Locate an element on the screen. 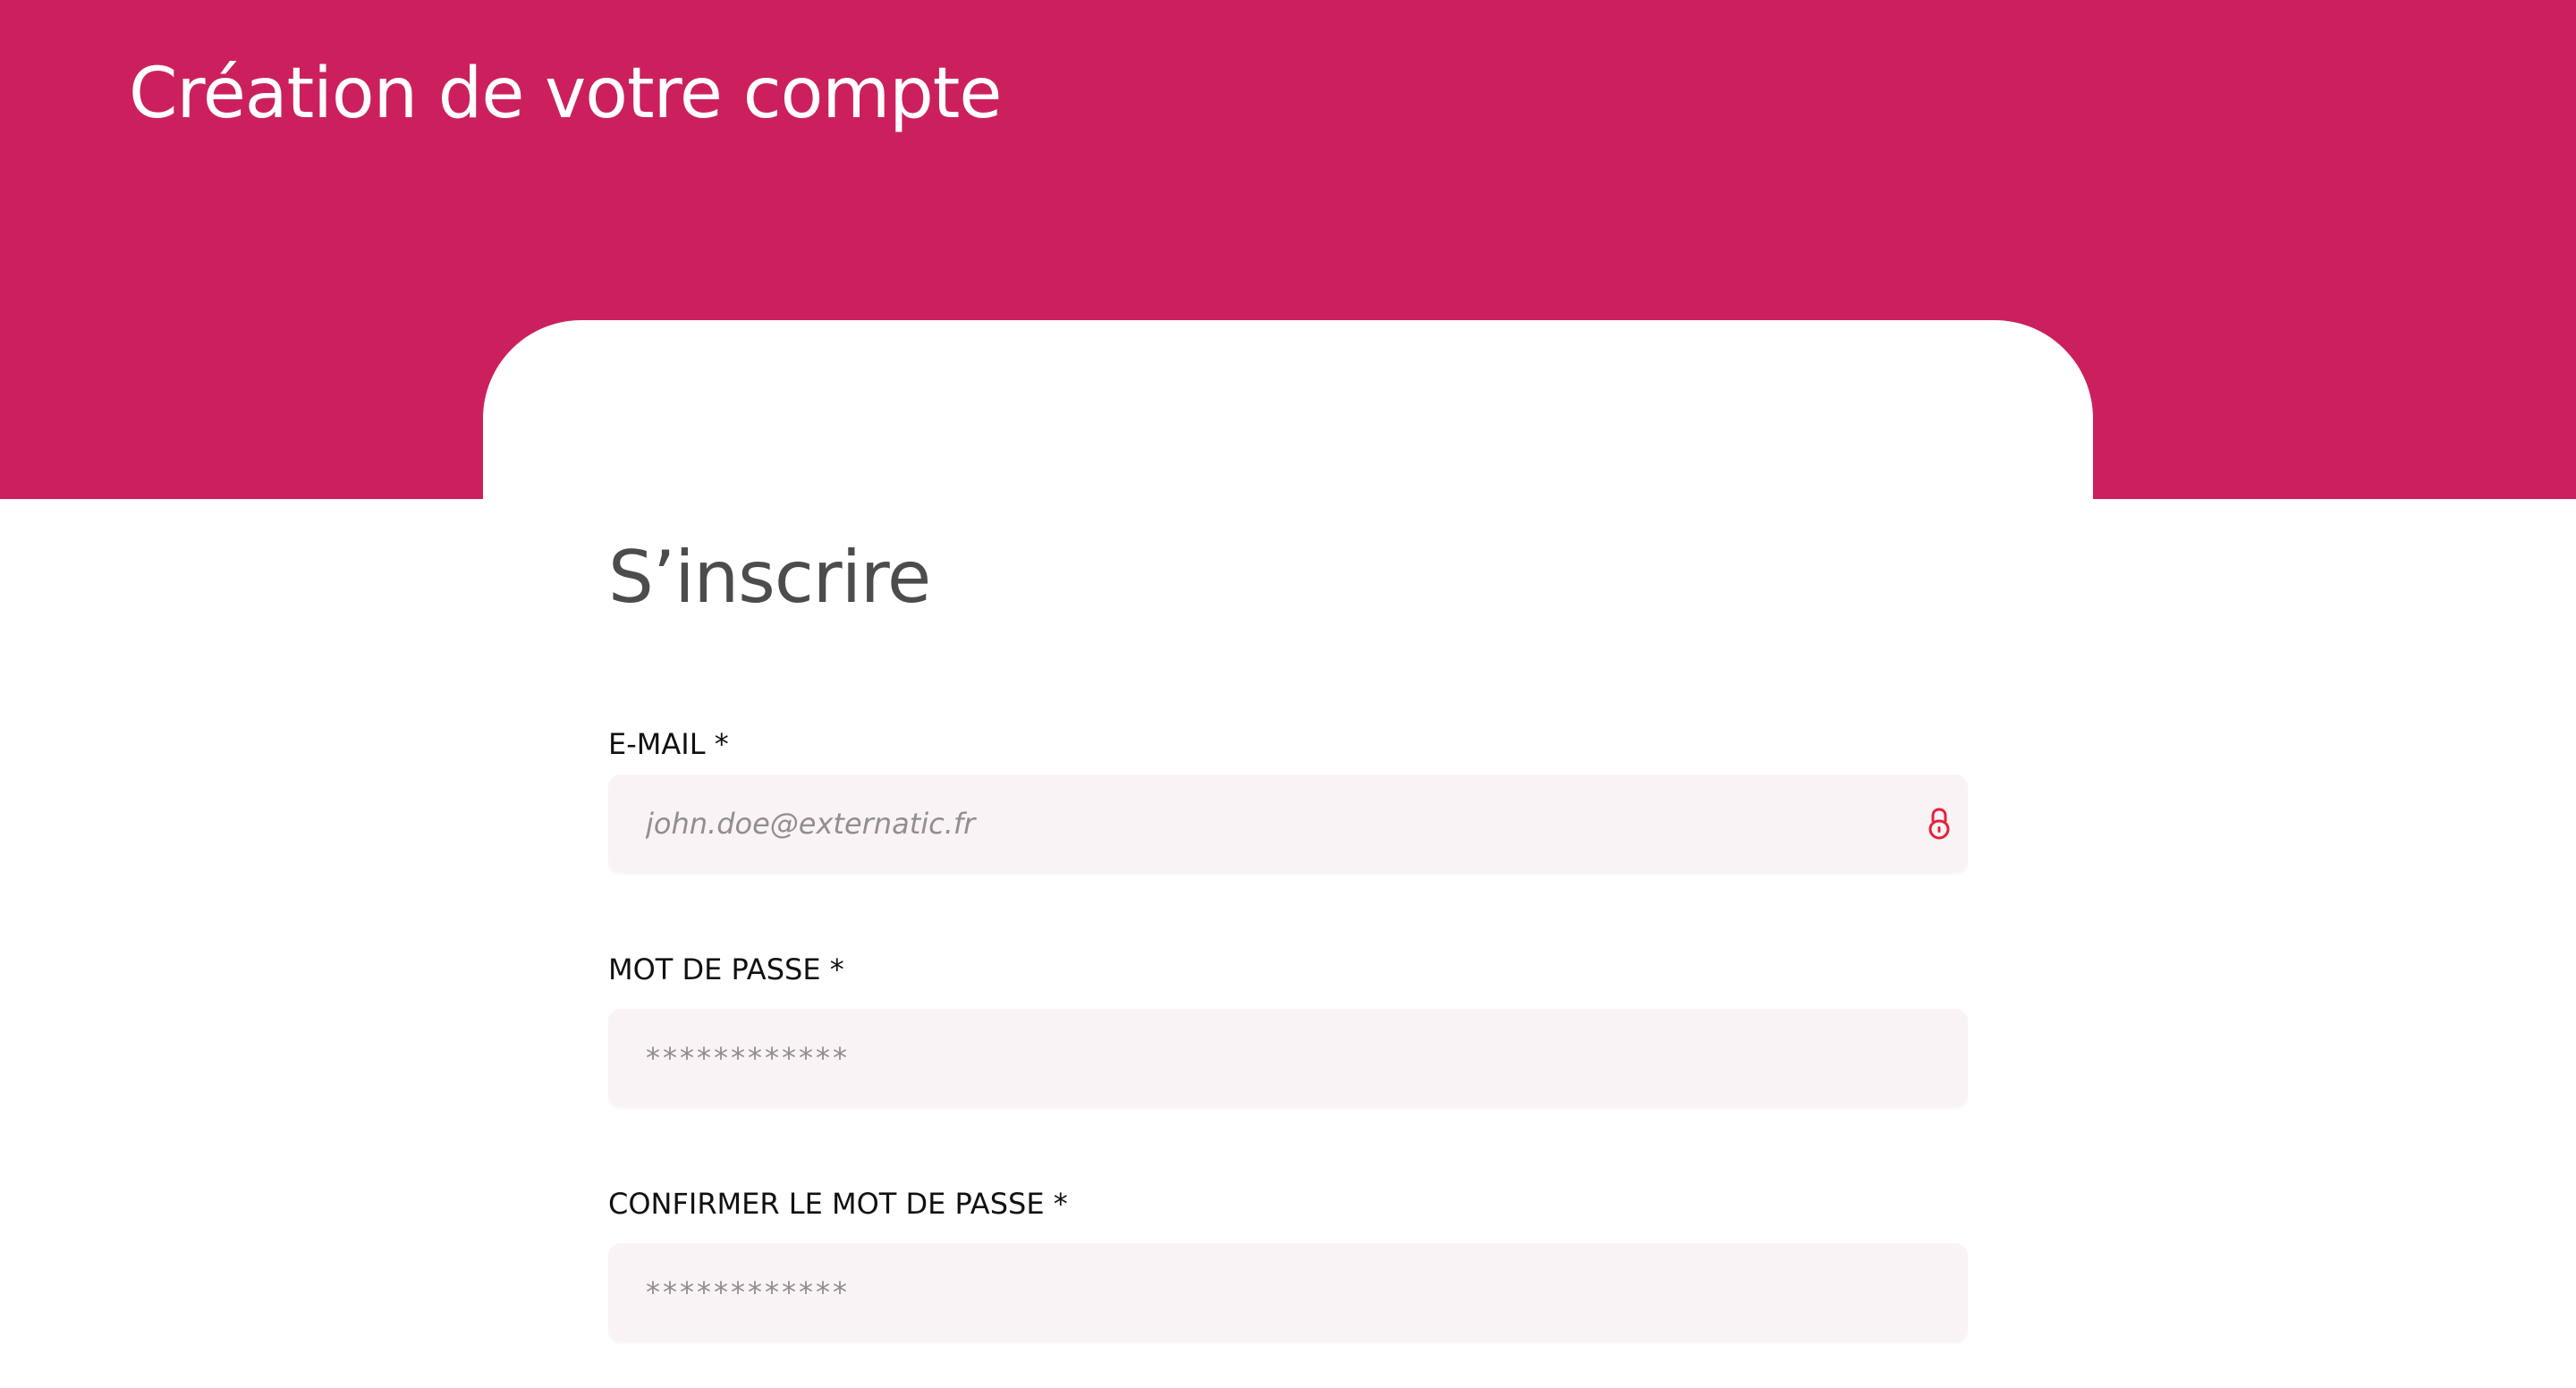  password-field is located at coordinates (1288, 1058).